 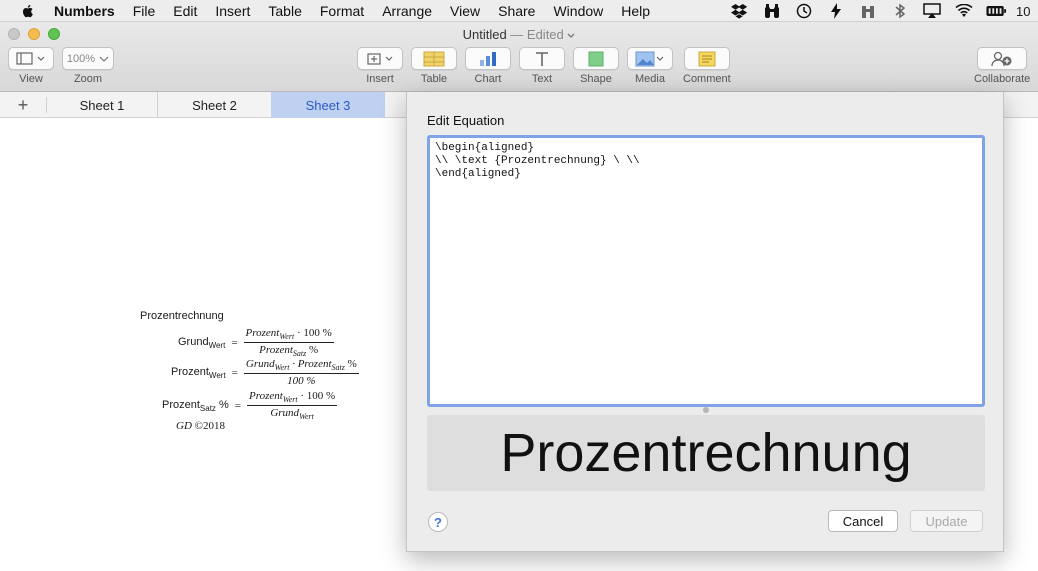 I want to click on view-control: View, so click(x=31, y=66).